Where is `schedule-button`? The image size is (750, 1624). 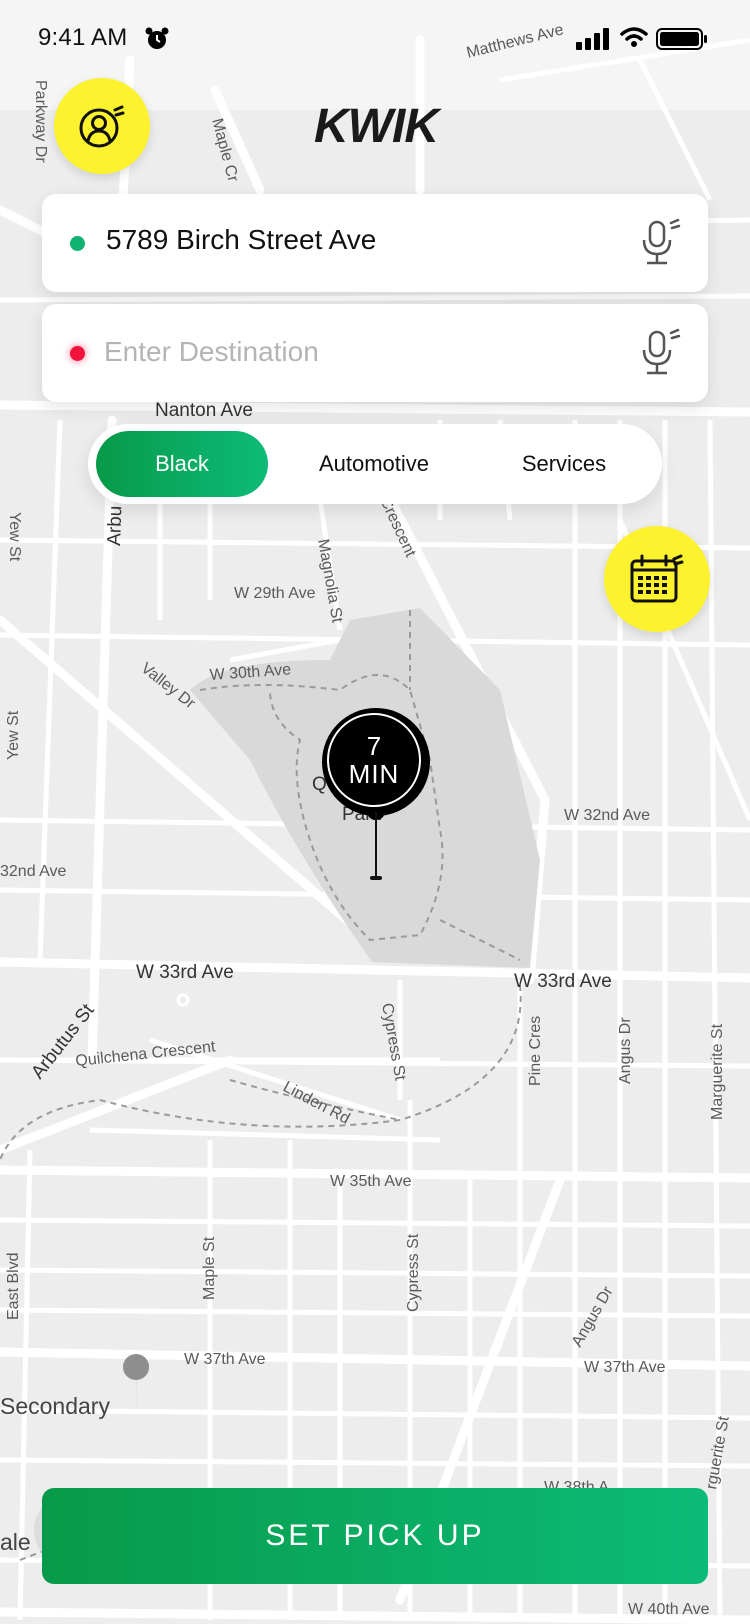
schedule-button is located at coordinates (657, 579).